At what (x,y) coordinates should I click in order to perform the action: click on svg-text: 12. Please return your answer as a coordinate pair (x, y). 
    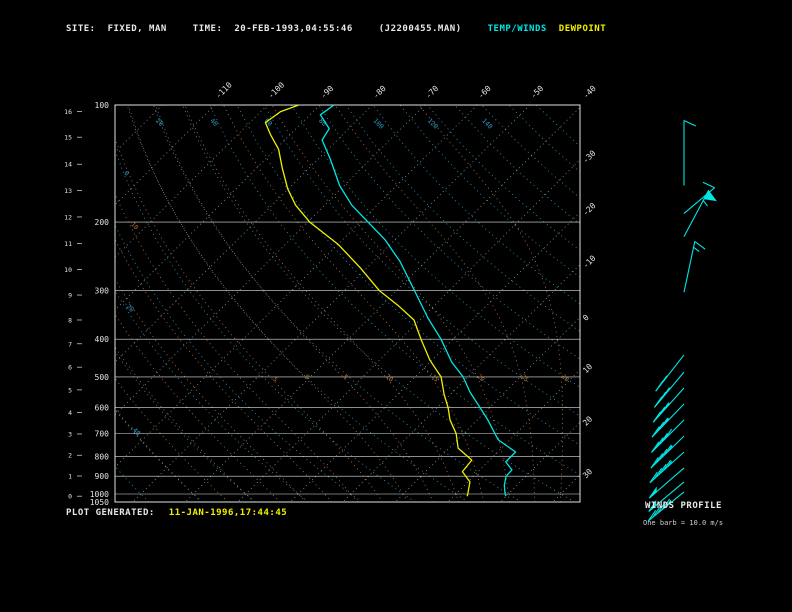
    Looking at the image, I should click on (68, 217).